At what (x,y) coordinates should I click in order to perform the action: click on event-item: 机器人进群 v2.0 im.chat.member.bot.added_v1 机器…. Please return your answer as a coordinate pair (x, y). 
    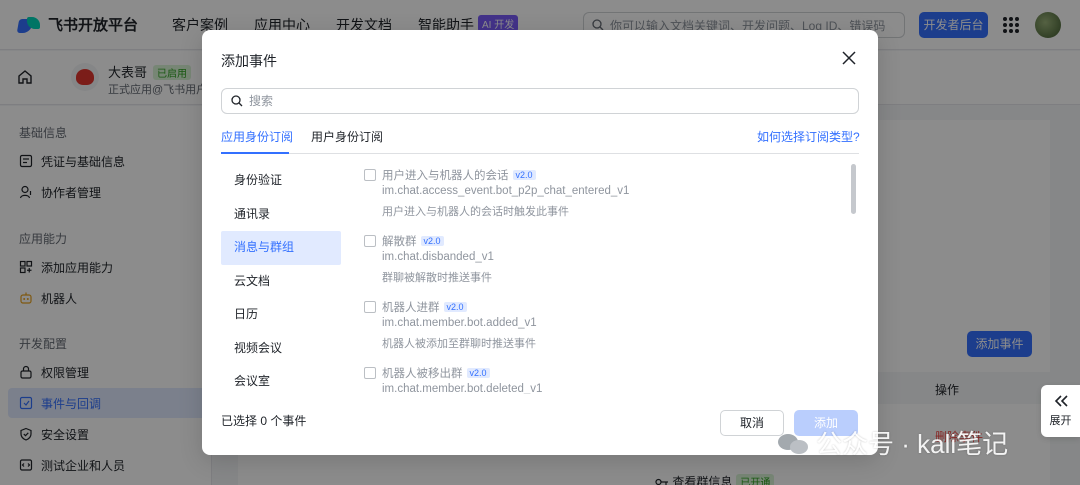
    Looking at the image, I should click on (602, 329).